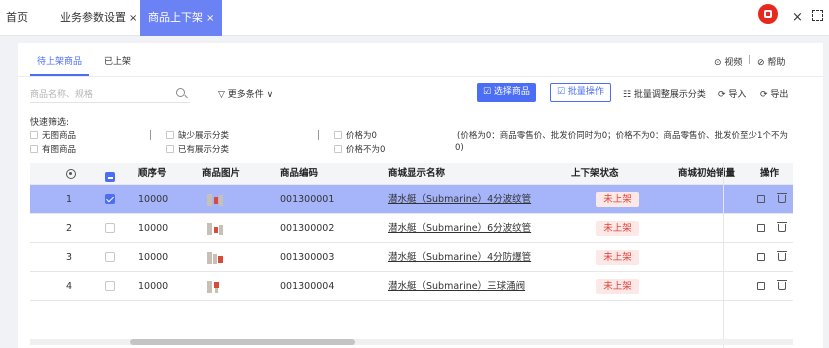  What do you see at coordinates (338, 149) in the screenshot?
I see `filter-price-nonzero-checkbox` at bounding box center [338, 149].